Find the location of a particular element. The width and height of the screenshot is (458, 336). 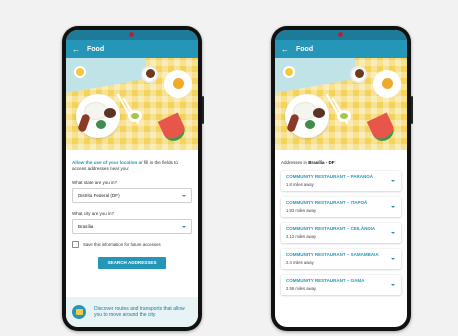

result-distance: 2.12 miles away is located at coordinates (301, 236).